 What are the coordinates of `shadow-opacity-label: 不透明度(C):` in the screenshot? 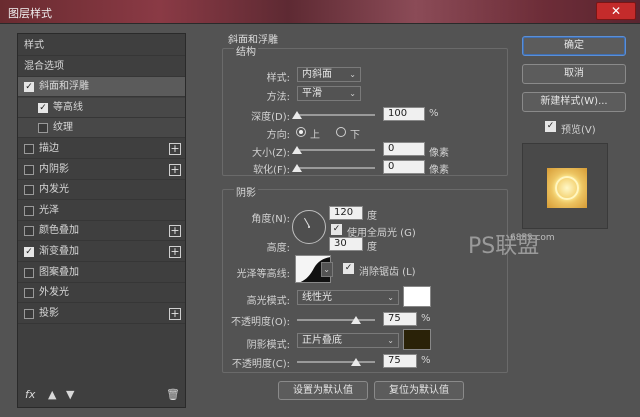 It's located at (260, 364).